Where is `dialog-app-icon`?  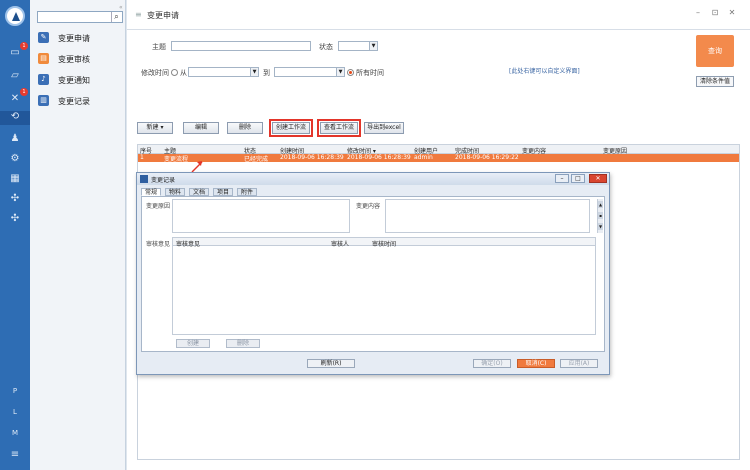 dialog-app-icon is located at coordinates (144, 179).